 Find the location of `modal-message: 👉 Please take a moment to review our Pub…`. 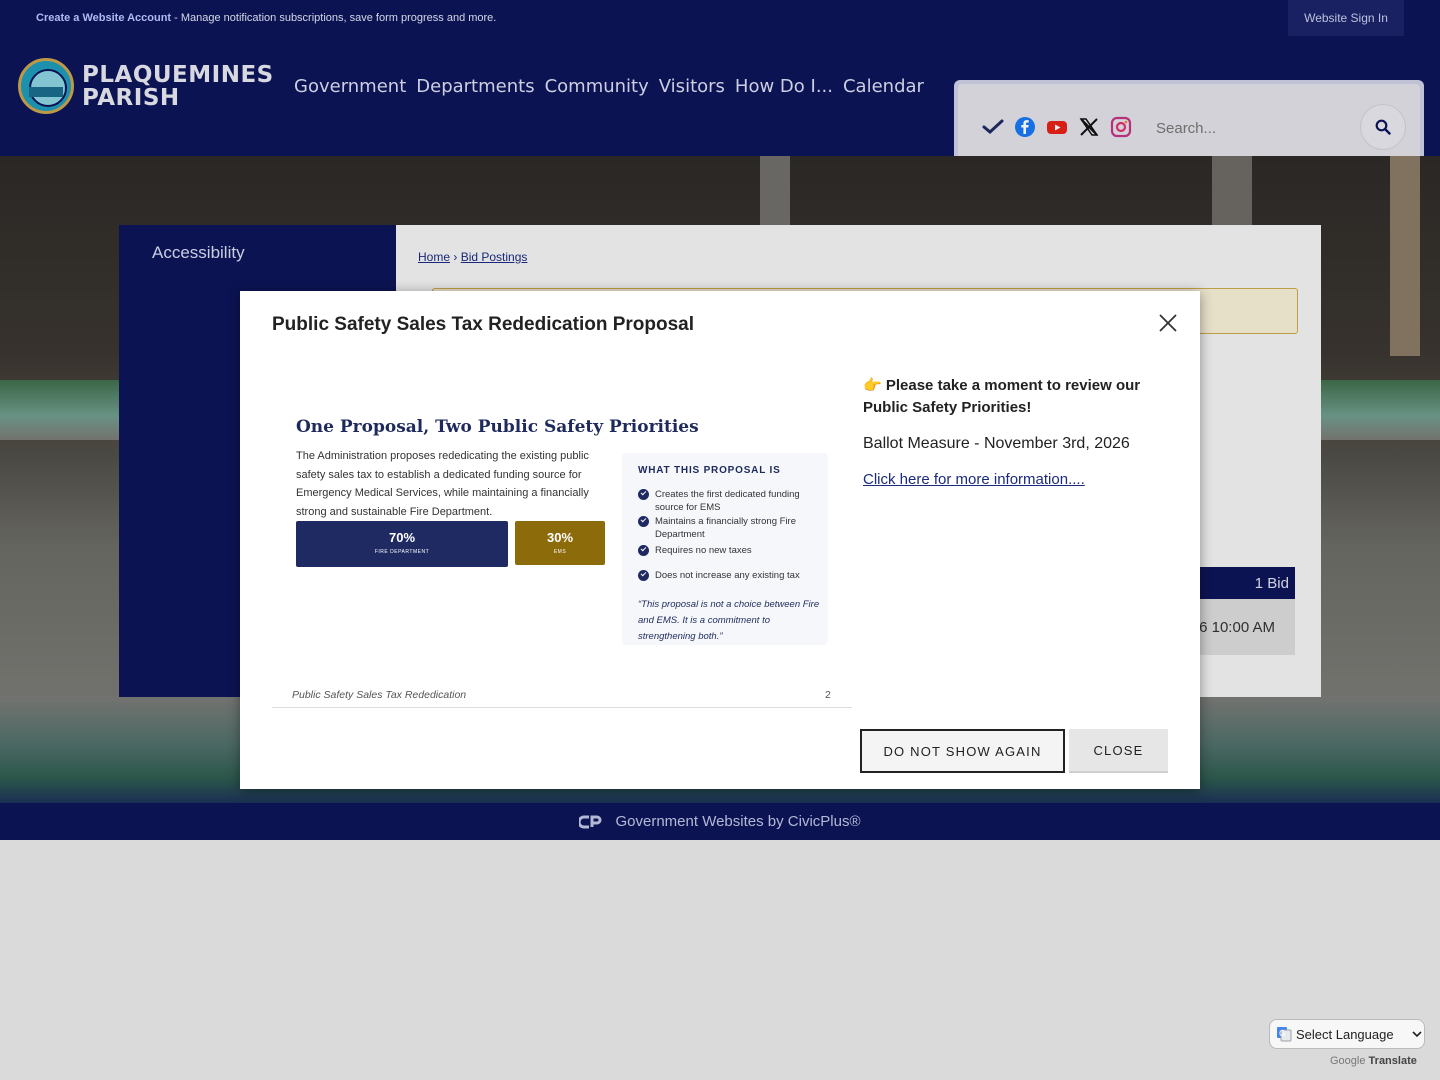

modal-message: 👉 Please take a moment to review our Pub… is located at coordinates (1013, 432).